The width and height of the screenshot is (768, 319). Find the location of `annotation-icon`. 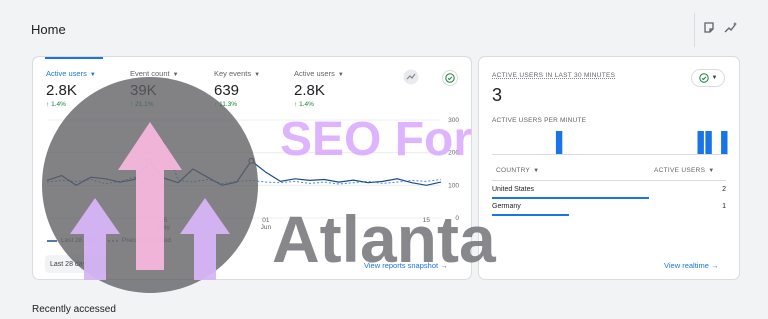

annotation-icon is located at coordinates (709, 28).